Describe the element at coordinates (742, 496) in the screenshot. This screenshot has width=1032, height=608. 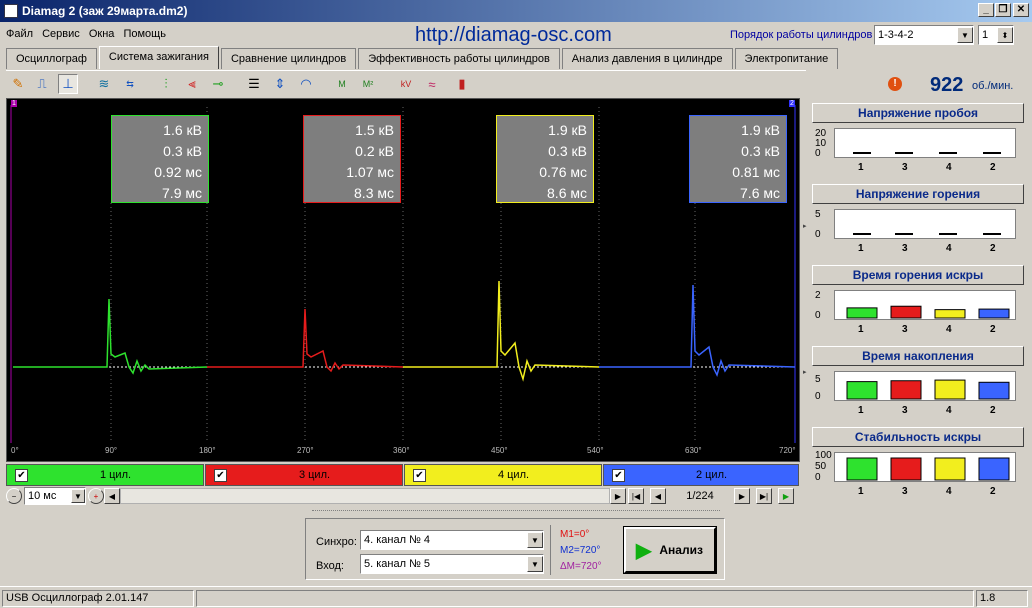
I see `next-page-button: ▶` at that location.